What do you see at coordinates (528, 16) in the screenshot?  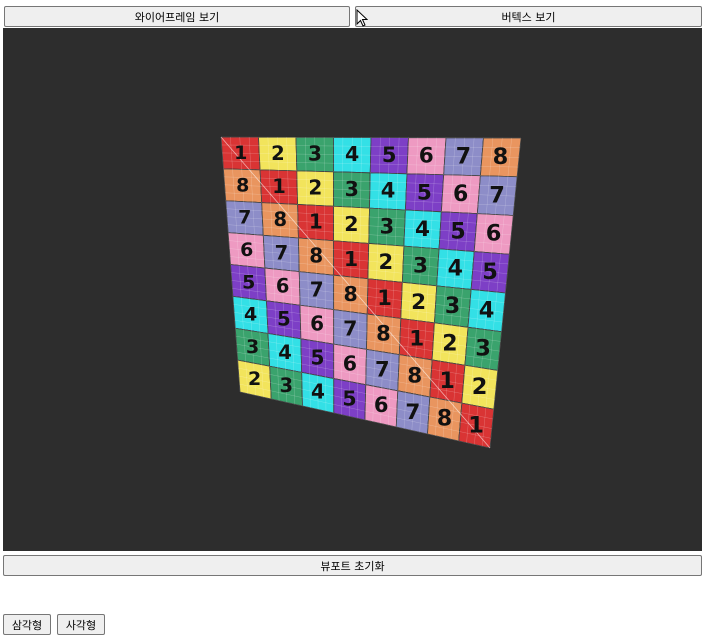 I see `vertex-view-button: 버텍스 보기` at bounding box center [528, 16].